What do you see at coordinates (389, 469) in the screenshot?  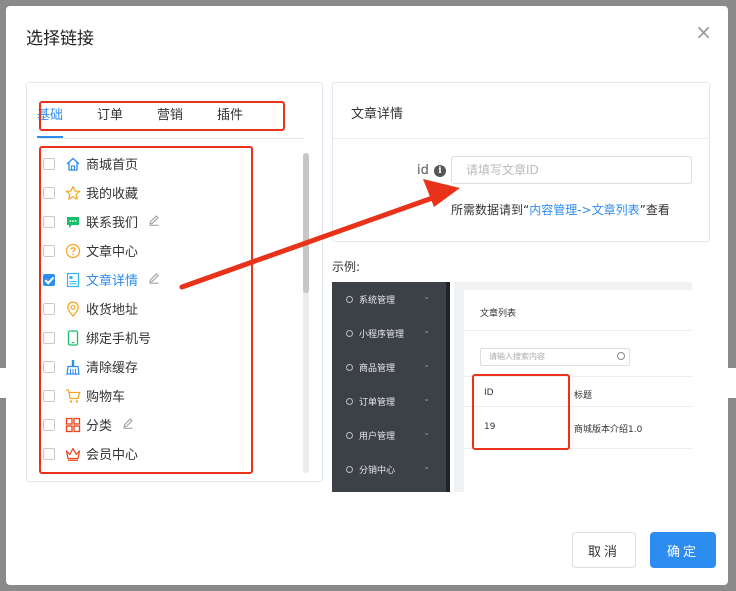 I see `example-nav-item: 分销中心 ⌄` at bounding box center [389, 469].